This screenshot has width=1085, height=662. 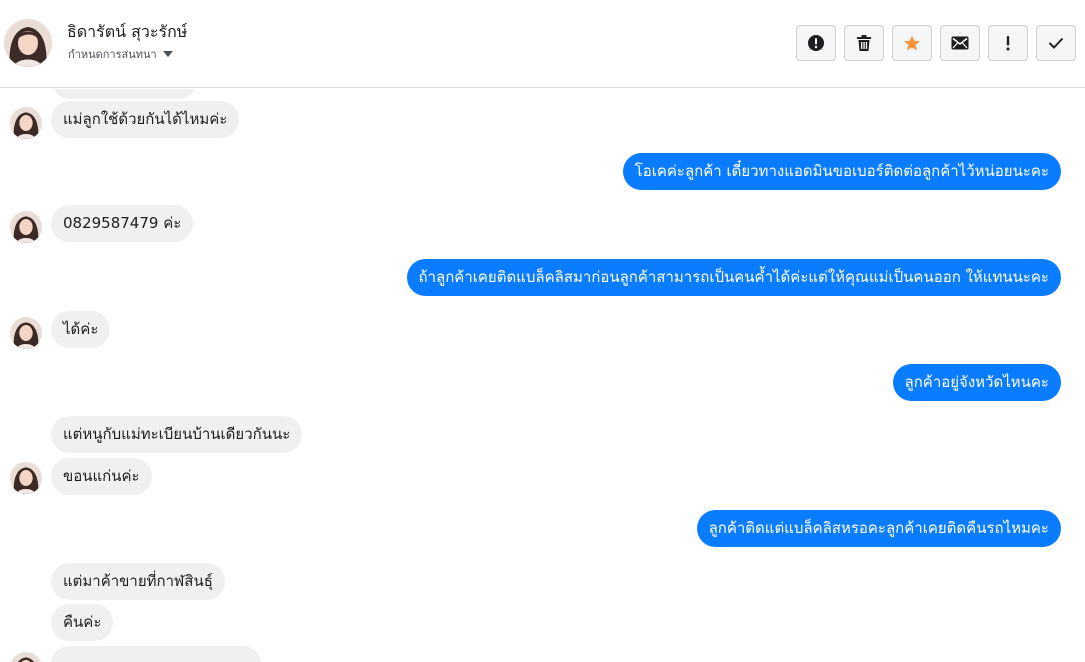 I want to click on message-incoming: คืนค่ะ, so click(x=82, y=622).